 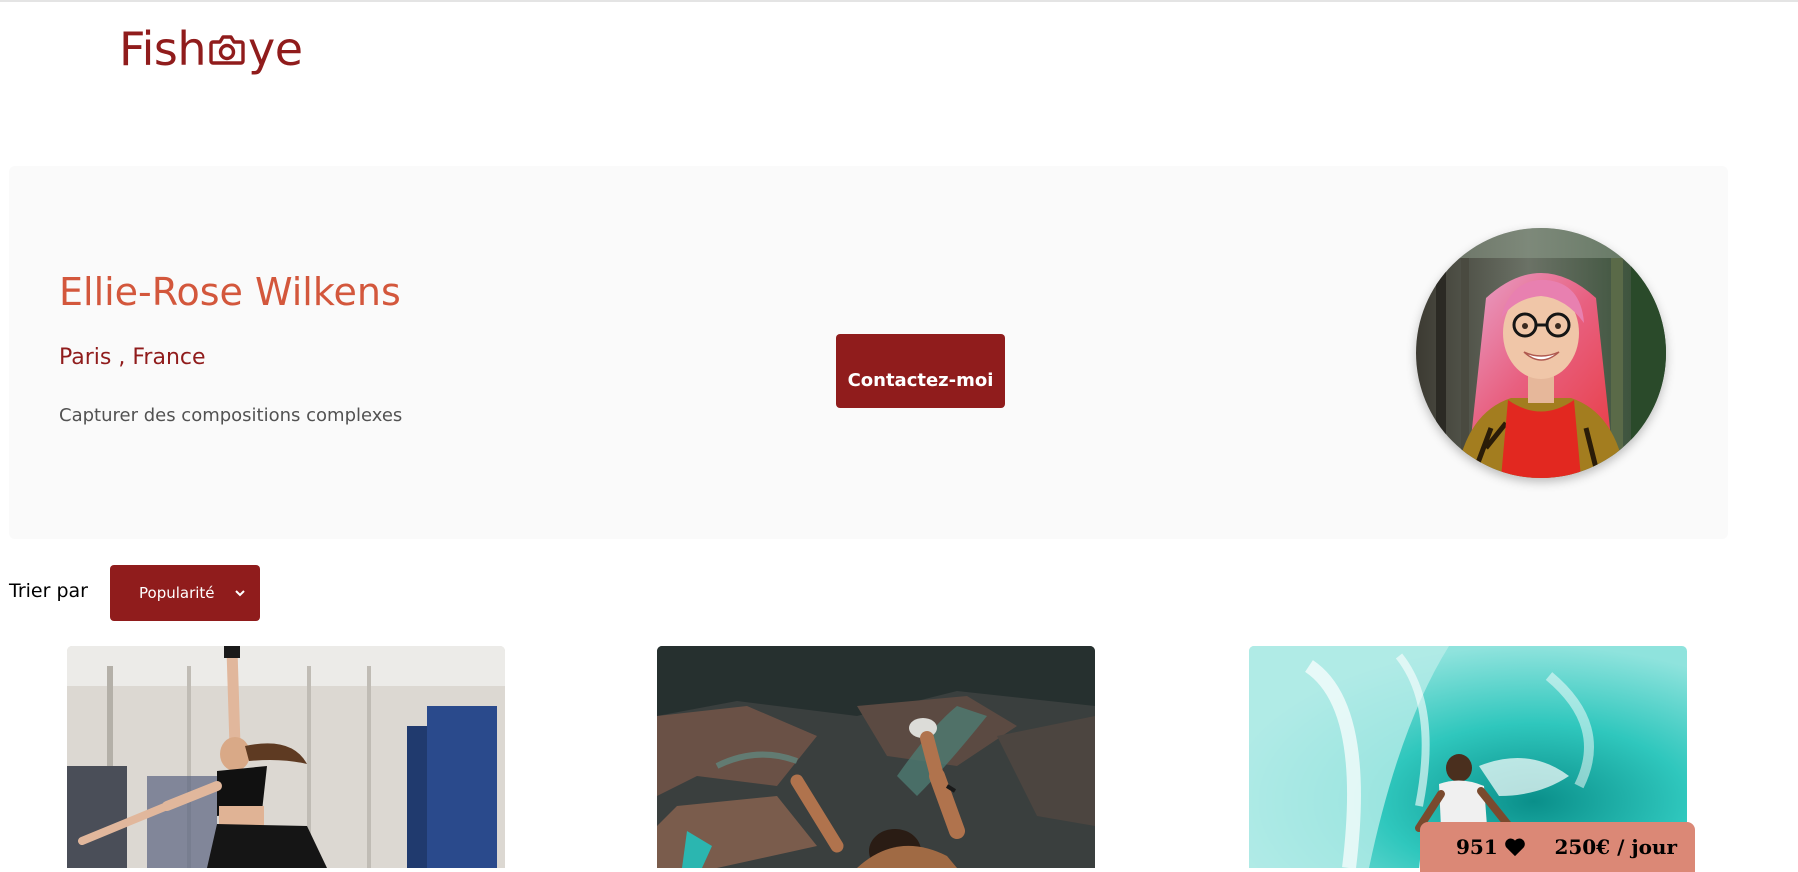 I want to click on sort-select: Popularité, so click(x=185, y=593).